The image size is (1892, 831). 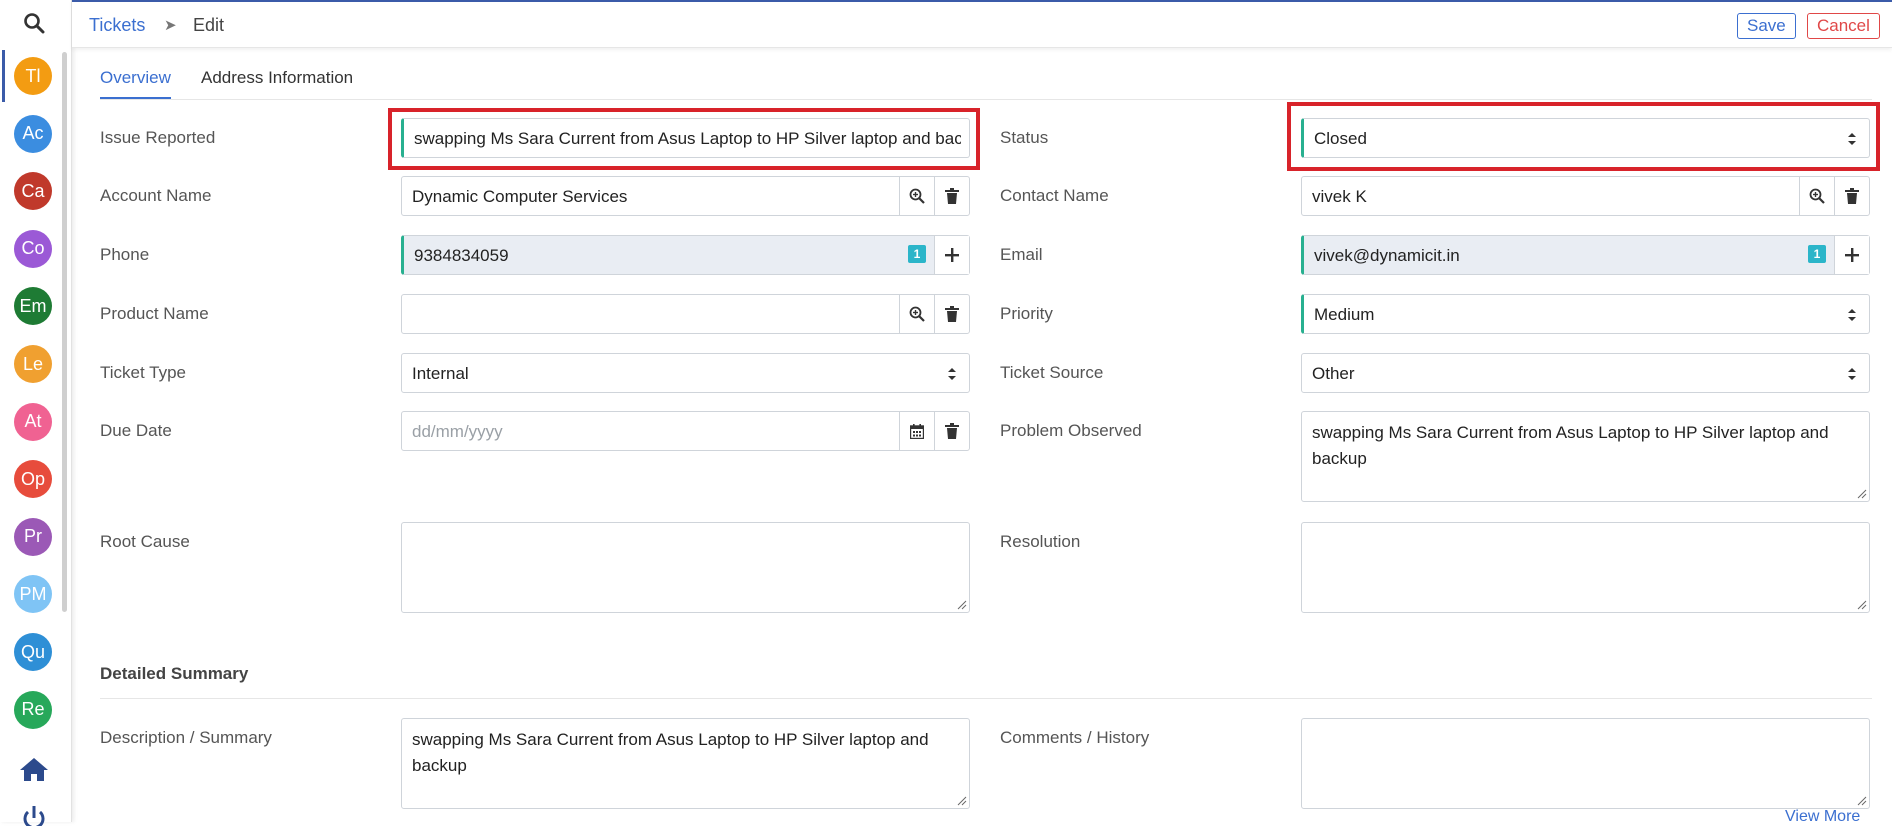 What do you see at coordinates (1585, 255) in the screenshot?
I see `email-input: vivek@dynamicit.in 1` at bounding box center [1585, 255].